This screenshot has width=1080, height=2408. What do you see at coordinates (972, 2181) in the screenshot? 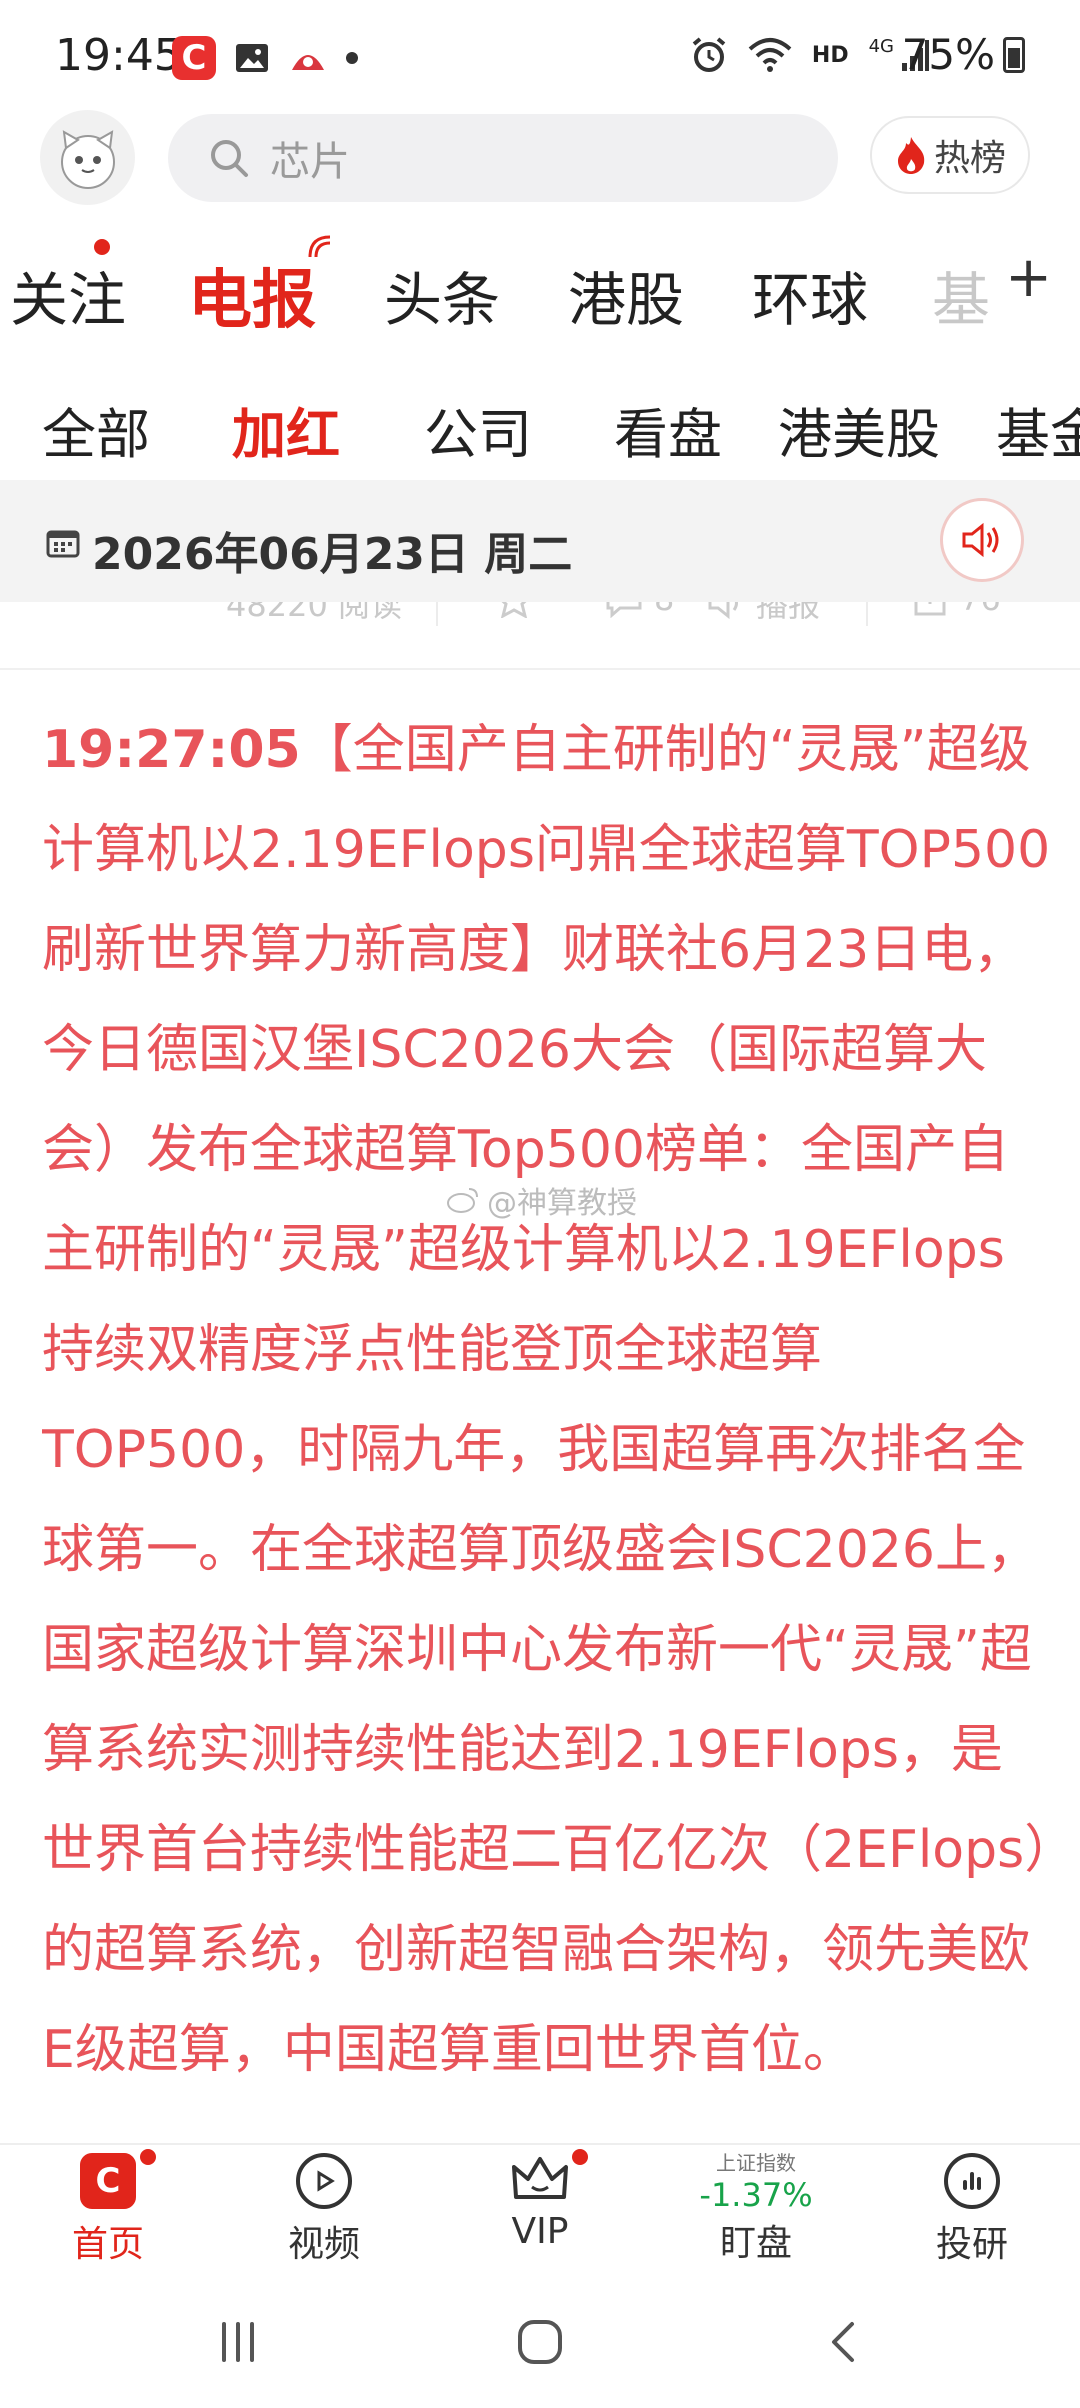
I see `research-chart-icon` at bounding box center [972, 2181].